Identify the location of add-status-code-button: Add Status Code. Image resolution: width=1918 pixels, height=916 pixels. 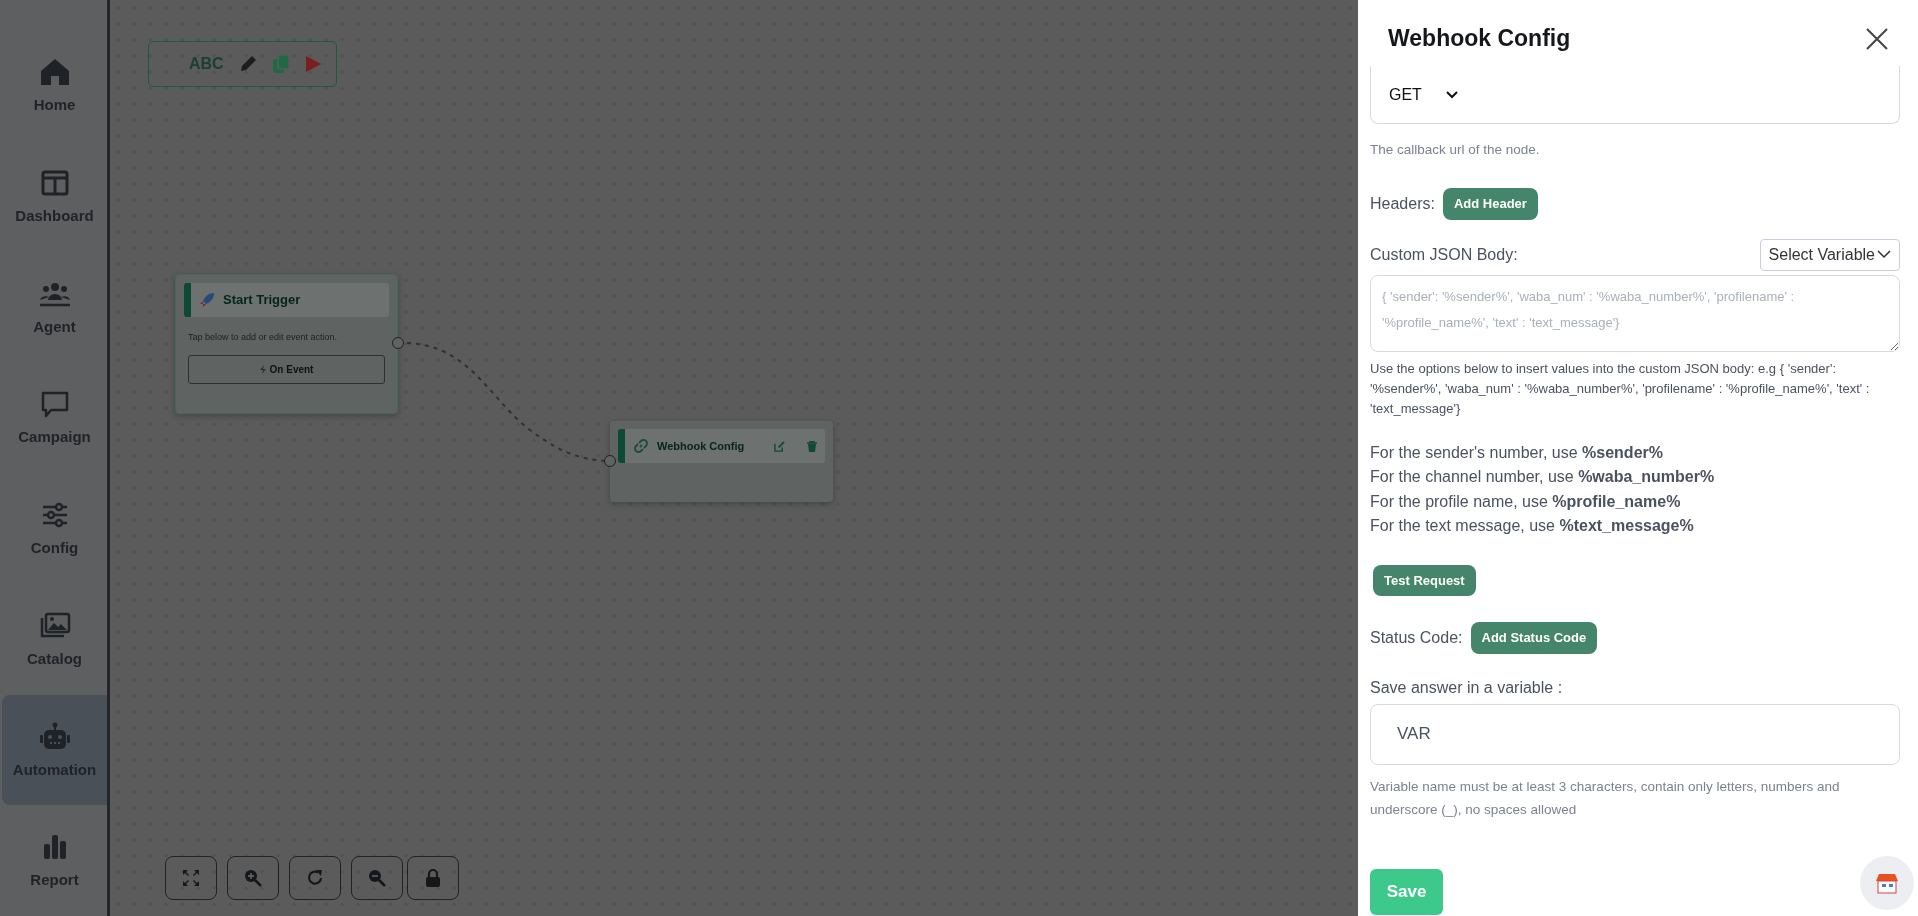
(1534, 638).